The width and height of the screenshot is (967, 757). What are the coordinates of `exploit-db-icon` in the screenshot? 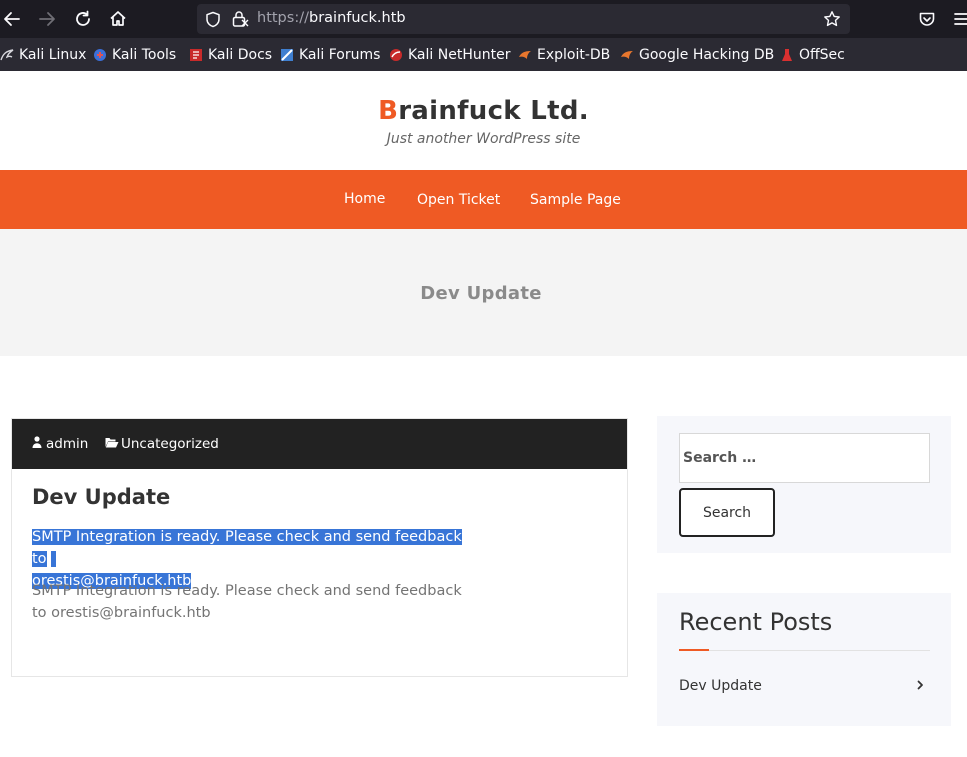 It's located at (525, 55).